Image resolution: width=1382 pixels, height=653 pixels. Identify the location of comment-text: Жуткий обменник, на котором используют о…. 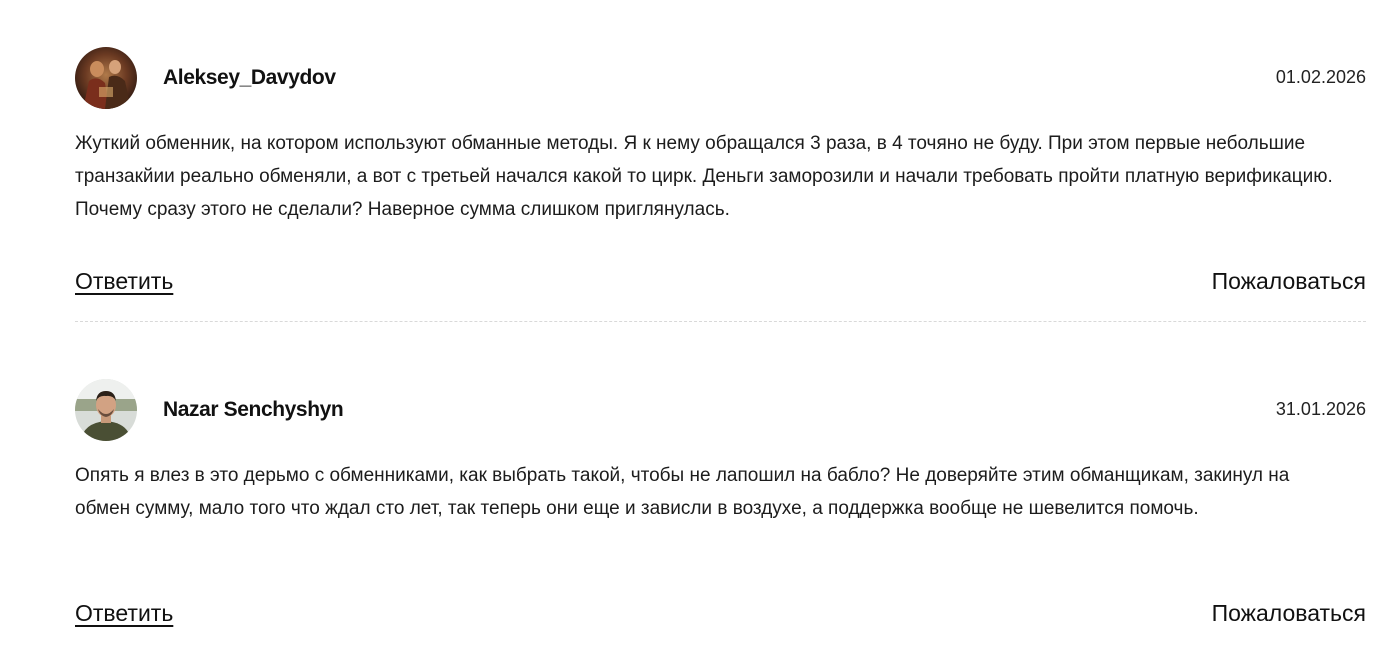
(704, 176).